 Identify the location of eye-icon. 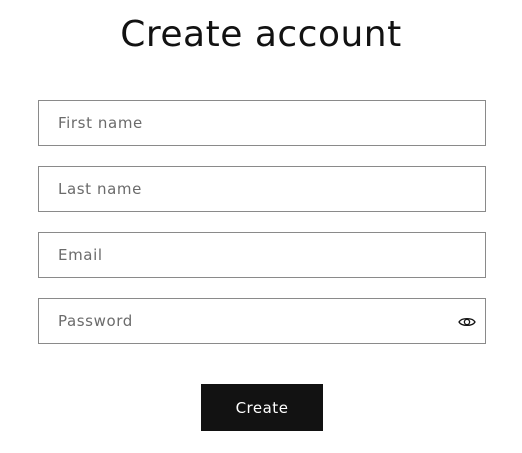
(467, 322).